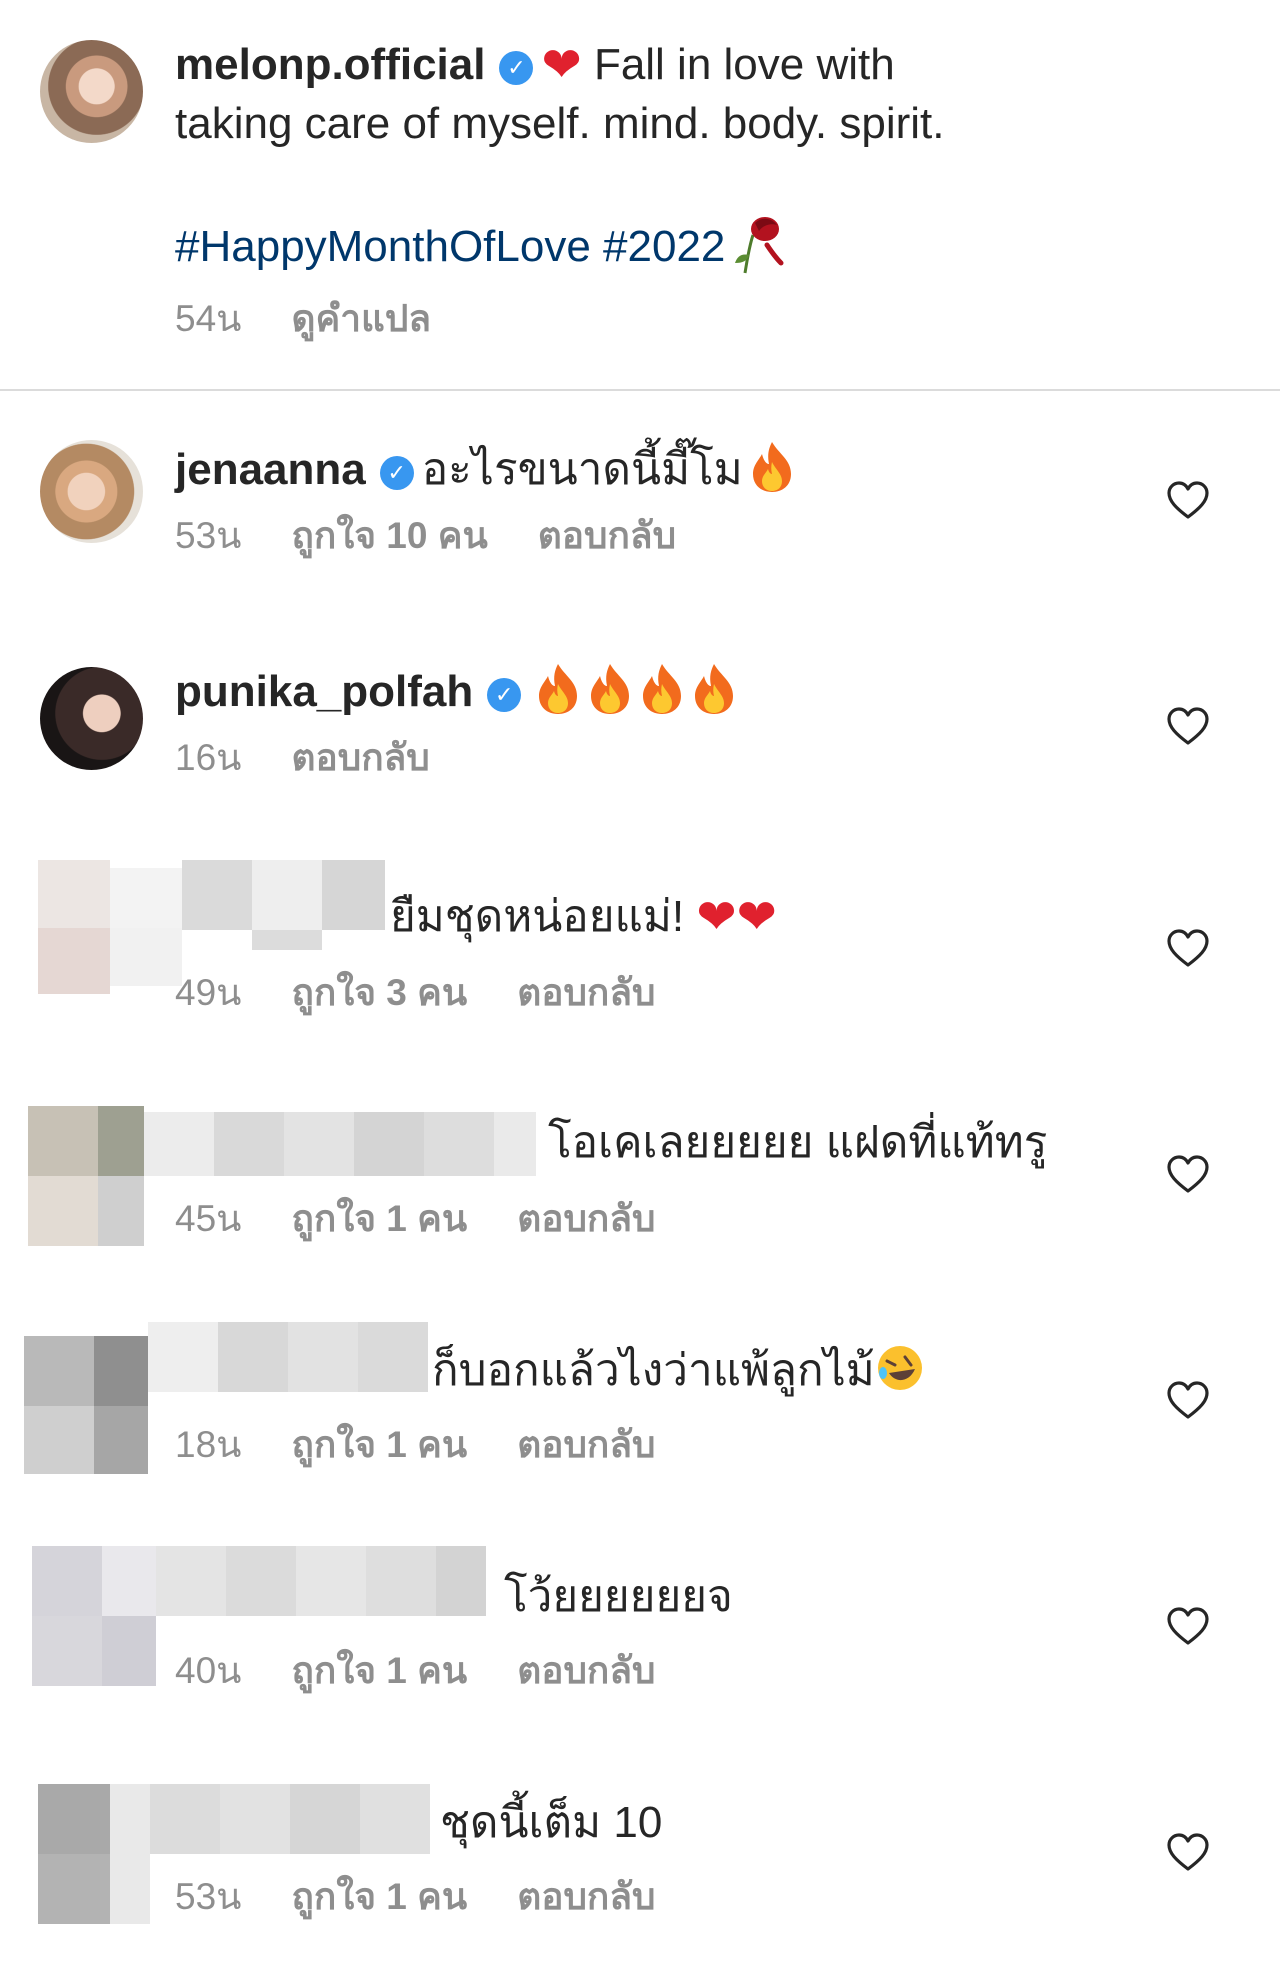  What do you see at coordinates (759, 245) in the screenshot?
I see `wilted-rose-icon` at bounding box center [759, 245].